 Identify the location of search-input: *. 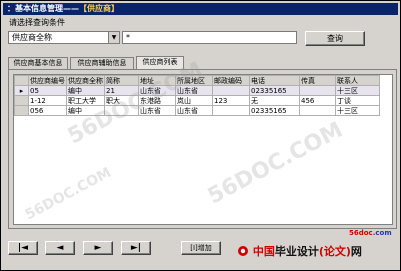
(209, 37).